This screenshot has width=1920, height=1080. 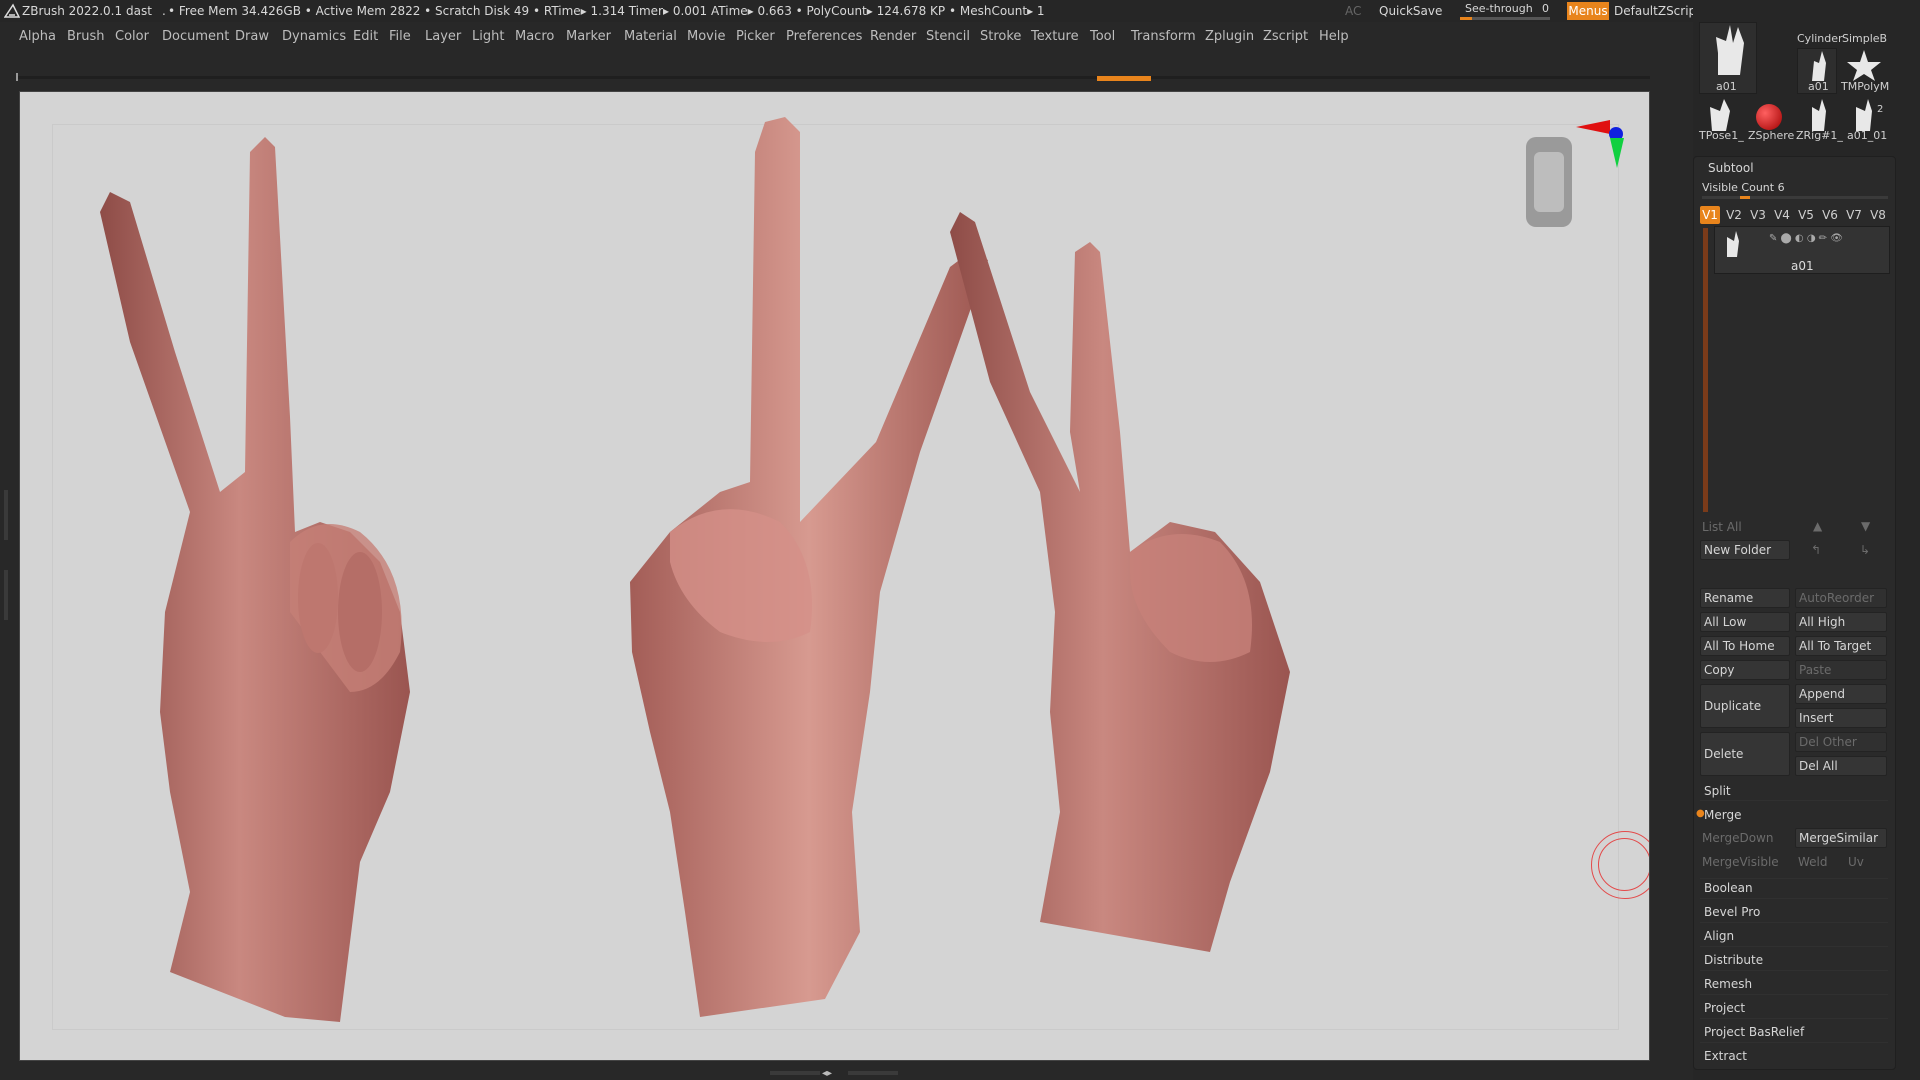 I want to click on menu-layer: Layer, so click(x=443, y=36).